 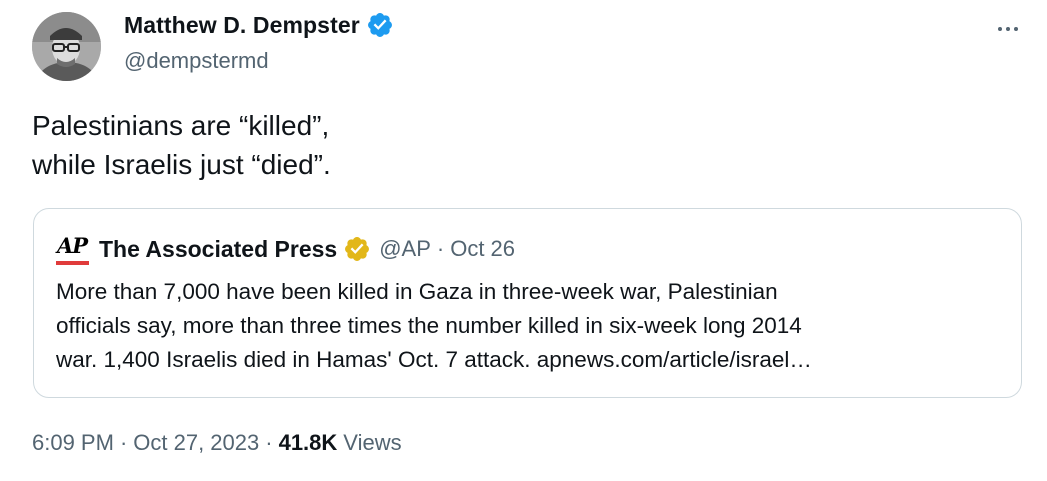 What do you see at coordinates (181, 125) in the screenshot?
I see `tweet-text-line: Palestinians are “killed”,` at bounding box center [181, 125].